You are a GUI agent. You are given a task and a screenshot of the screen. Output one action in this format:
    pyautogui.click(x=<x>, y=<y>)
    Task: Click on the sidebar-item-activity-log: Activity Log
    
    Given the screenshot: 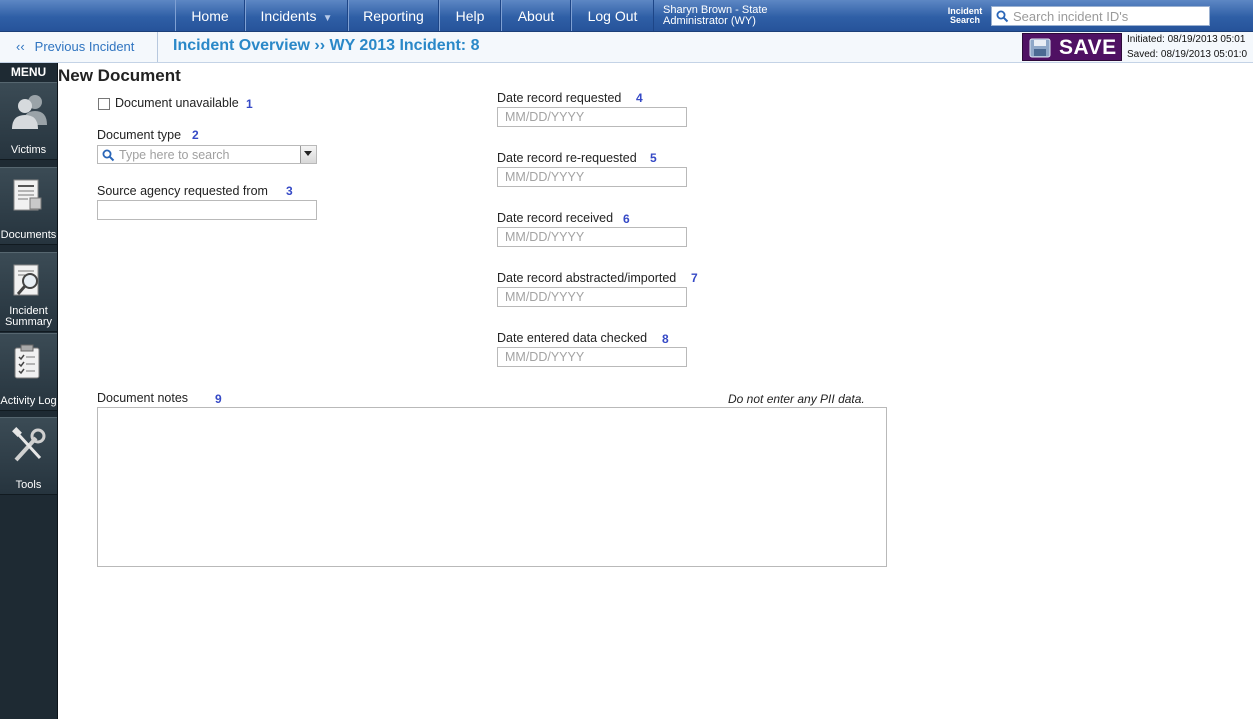 What is the action you would take?
    pyautogui.click(x=28, y=372)
    